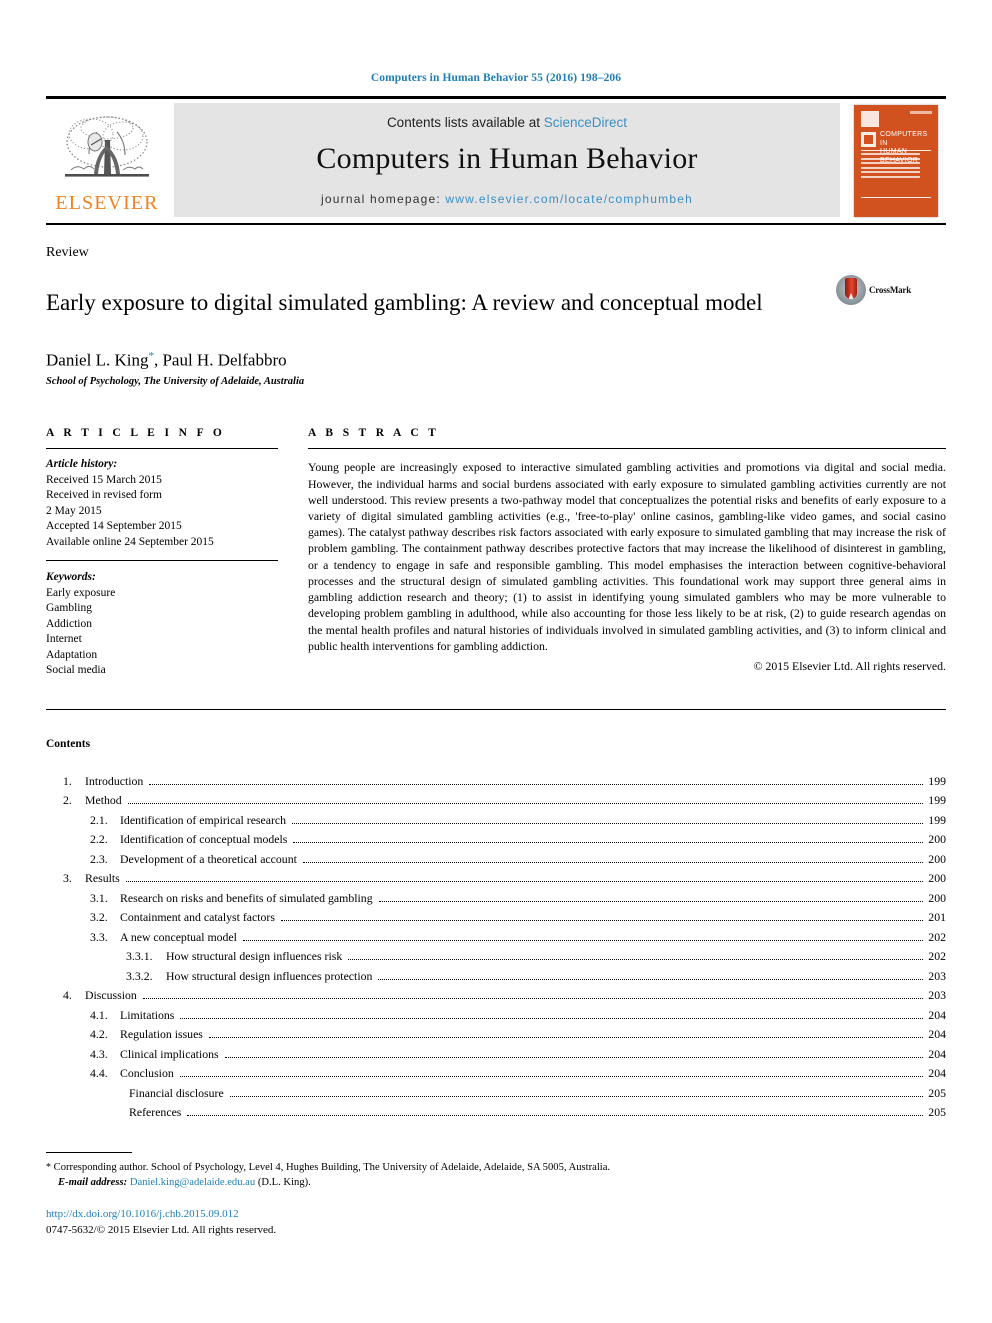  What do you see at coordinates (67, 800) in the screenshot?
I see `toc-entry-number: 2.` at bounding box center [67, 800].